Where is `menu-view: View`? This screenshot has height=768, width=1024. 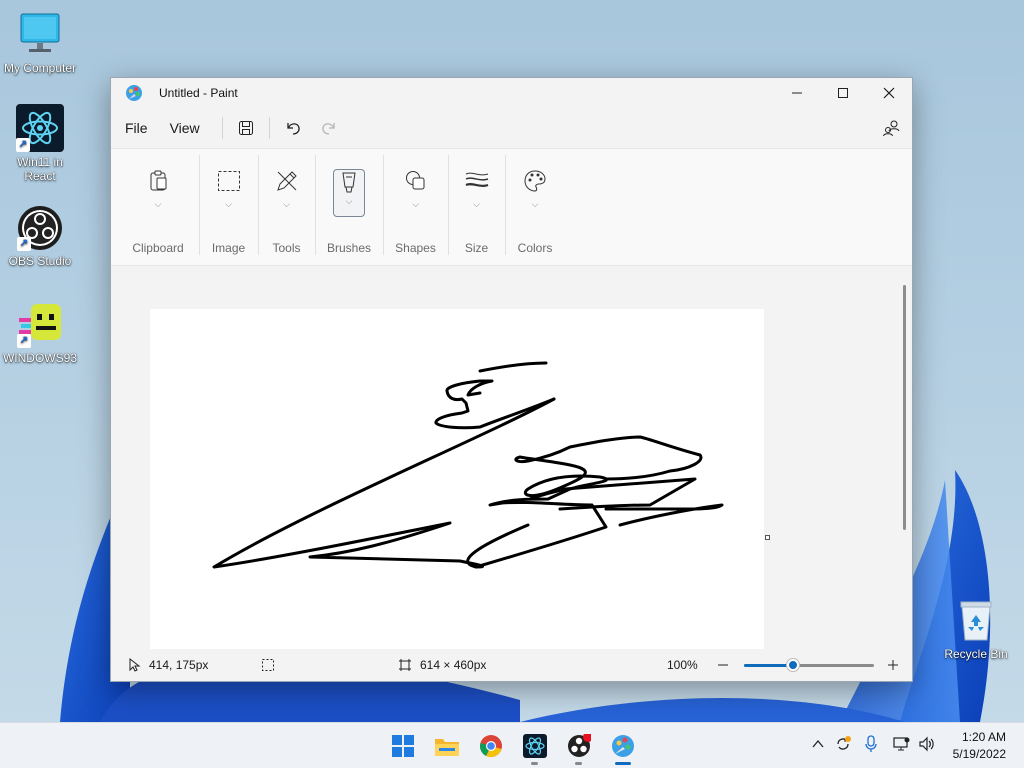
menu-view: View is located at coordinates (185, 128).